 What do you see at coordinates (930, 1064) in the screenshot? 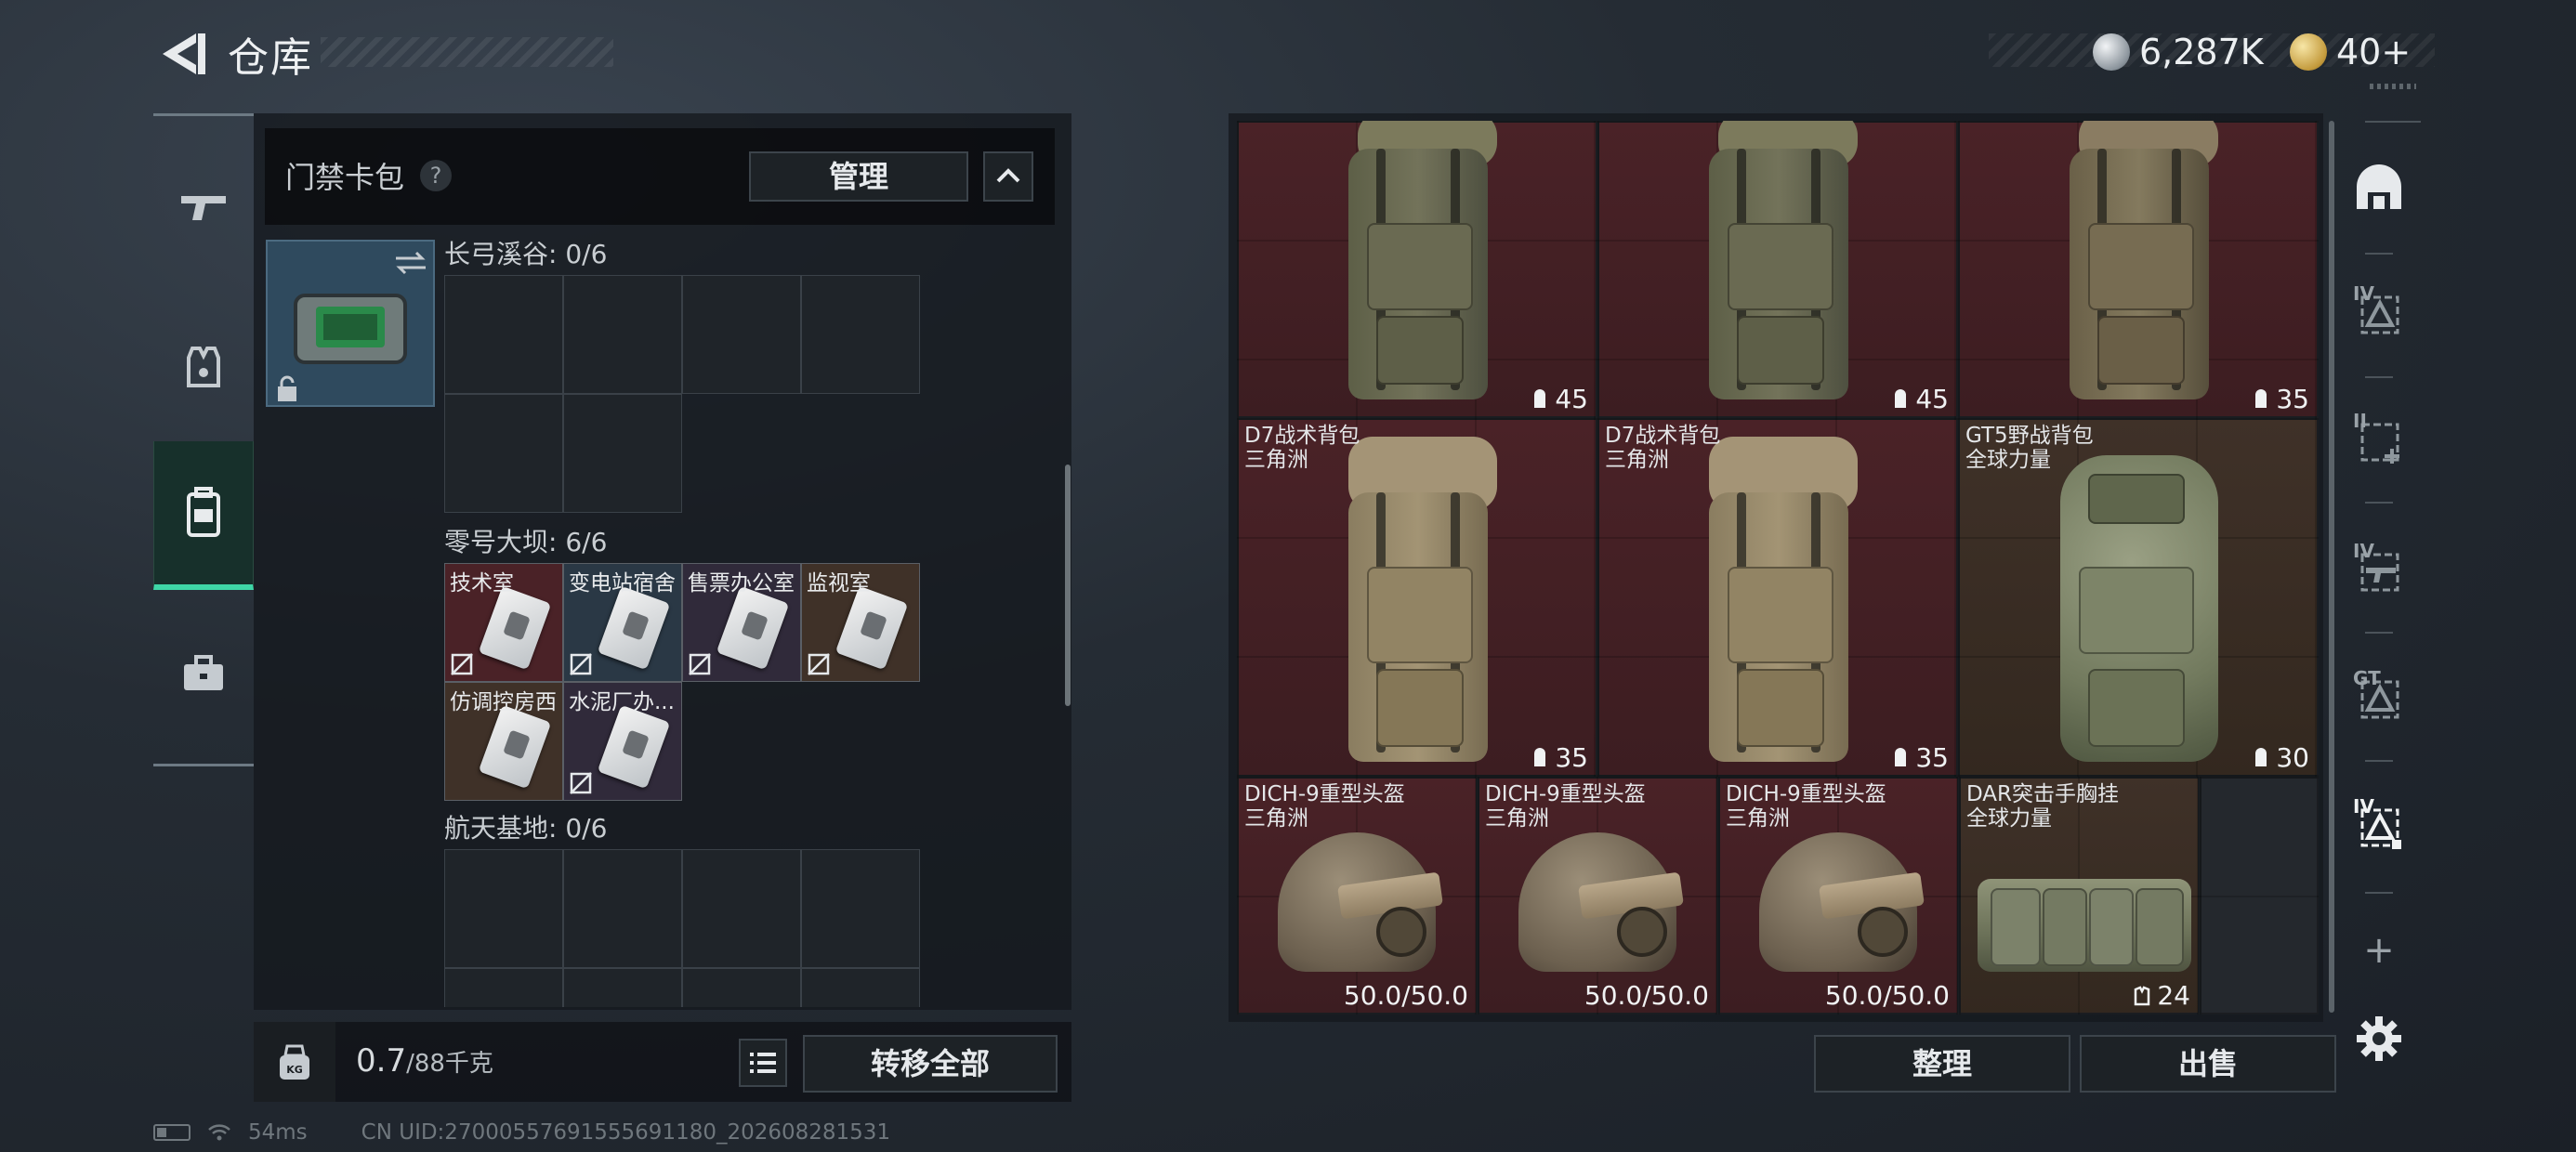
I see `transfer-all-button: 转移全部` at bounding box center [930, 1064].